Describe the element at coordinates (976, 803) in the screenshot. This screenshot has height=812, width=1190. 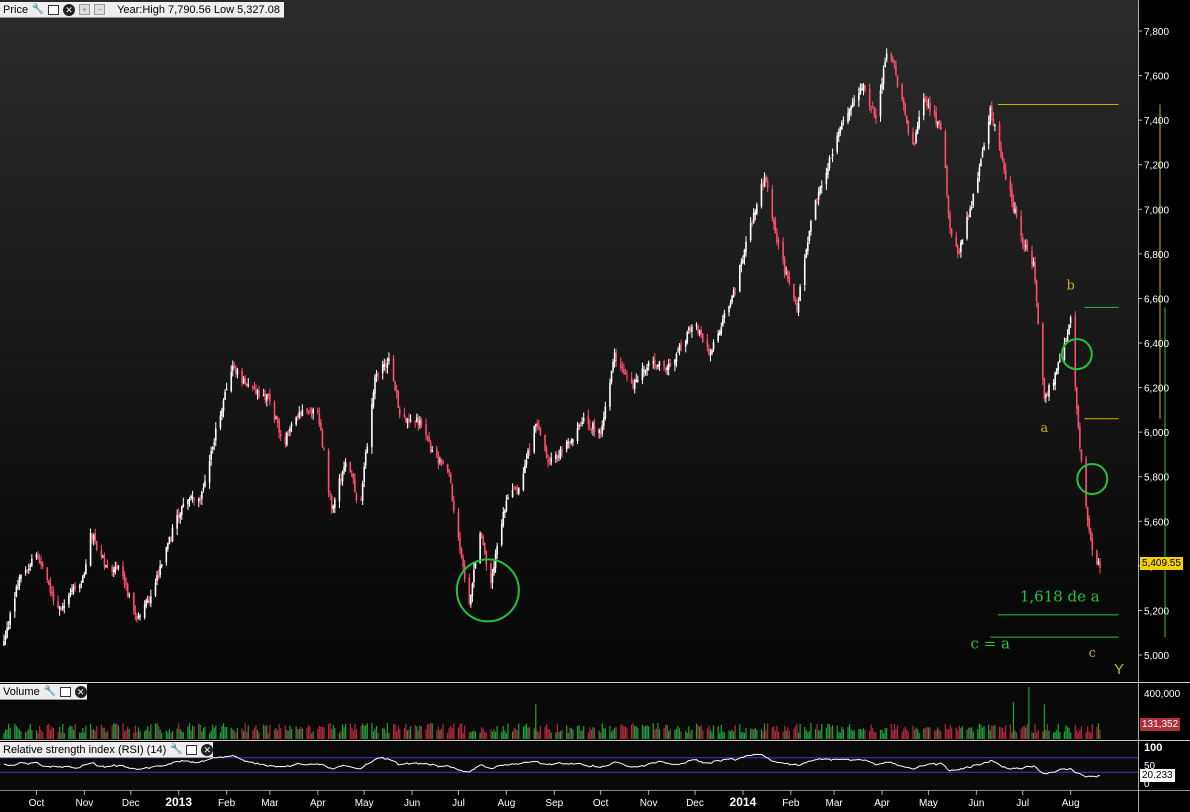
I see `x-tick-label: Jun` at that location.